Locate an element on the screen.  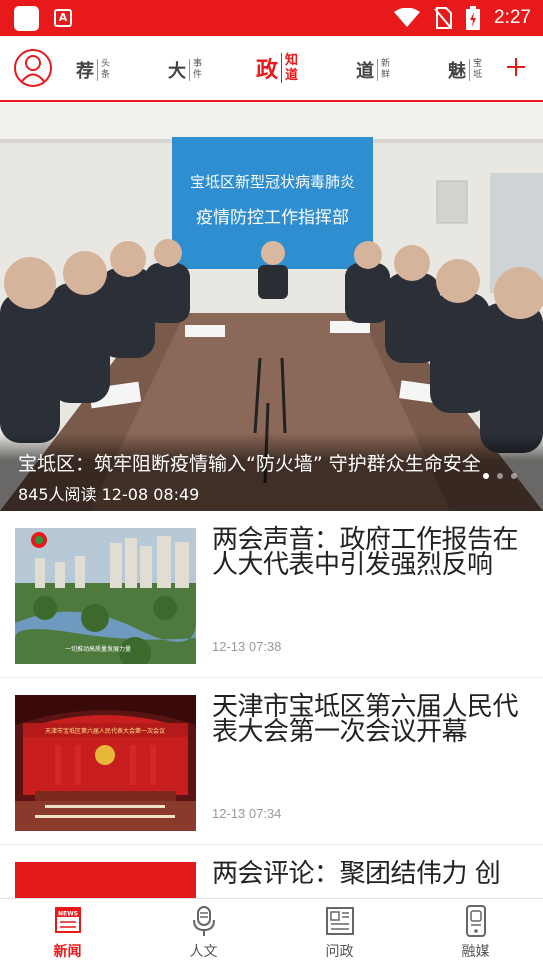
channel-tab-zheng: 政 知道 is located at coordinates (277, 68).